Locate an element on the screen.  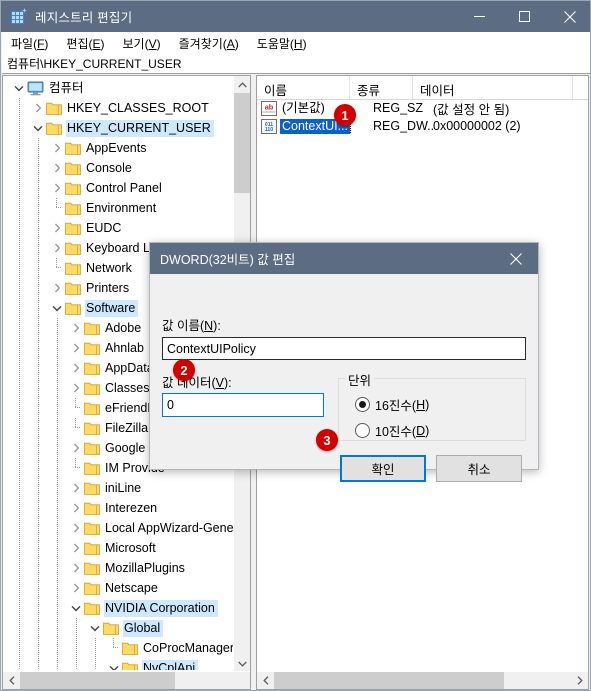
tree-item-control-panel: Control Panel is located at coordinates (119, 188).